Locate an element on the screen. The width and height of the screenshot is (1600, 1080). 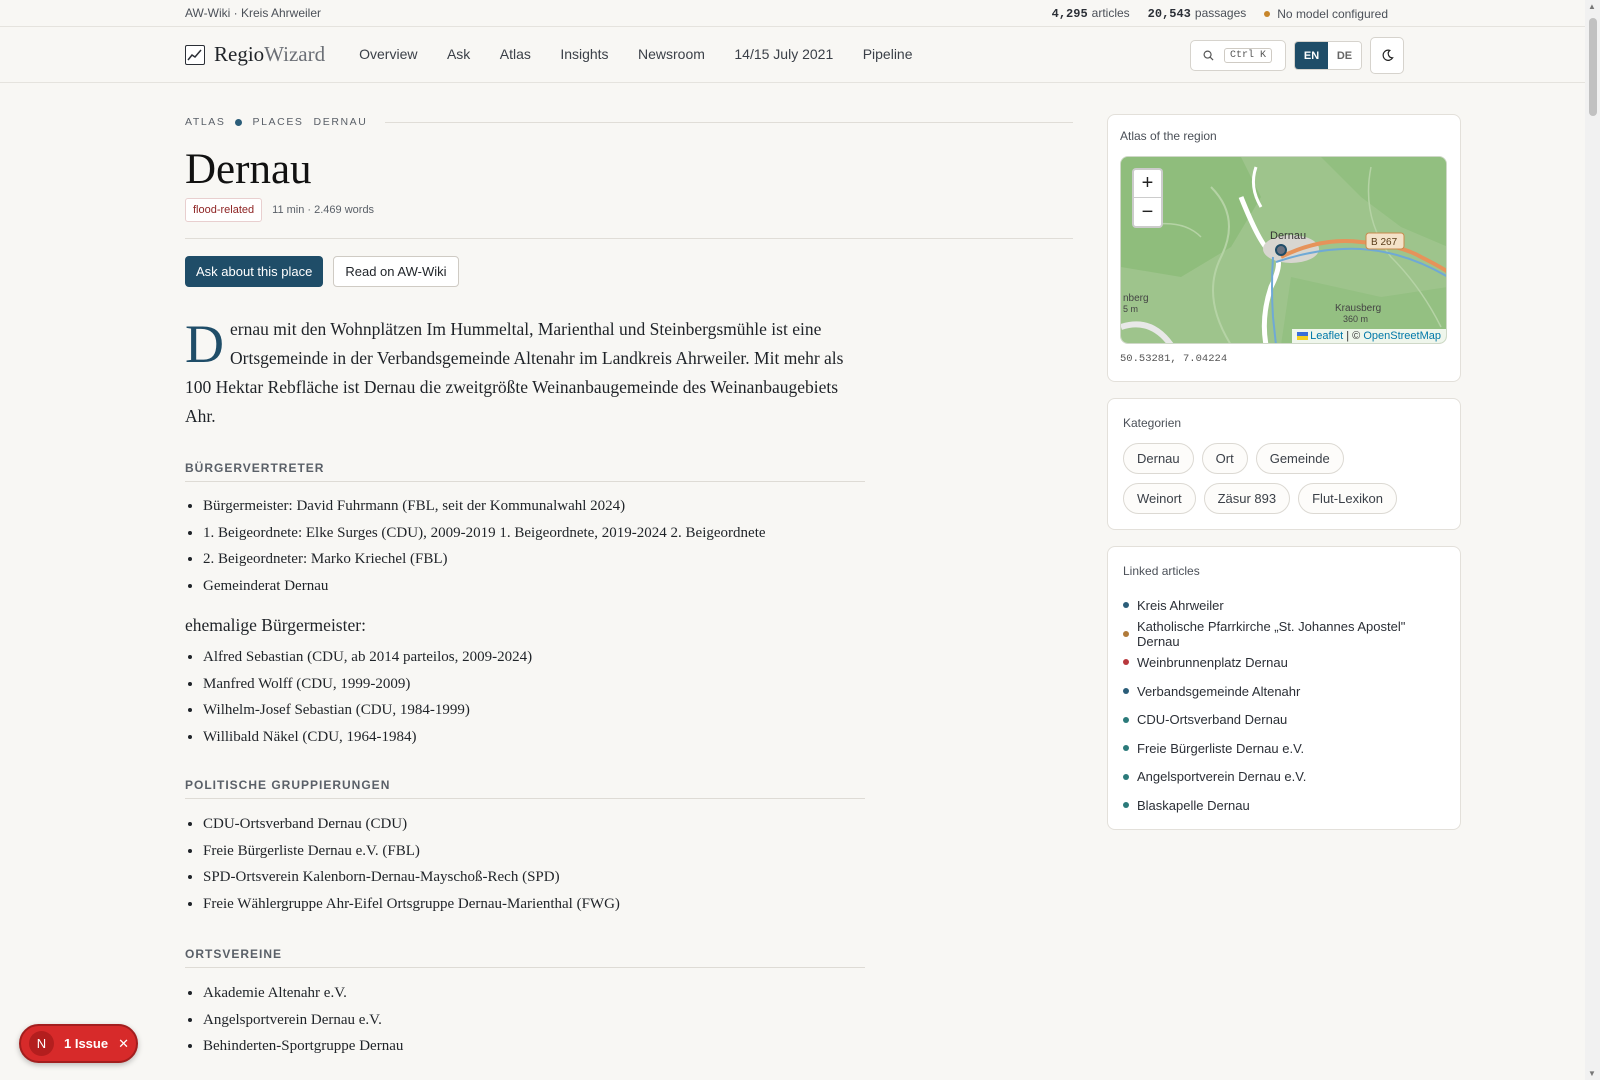
search-shortcut: Ctrl K is located at coordinates (1248, 55).